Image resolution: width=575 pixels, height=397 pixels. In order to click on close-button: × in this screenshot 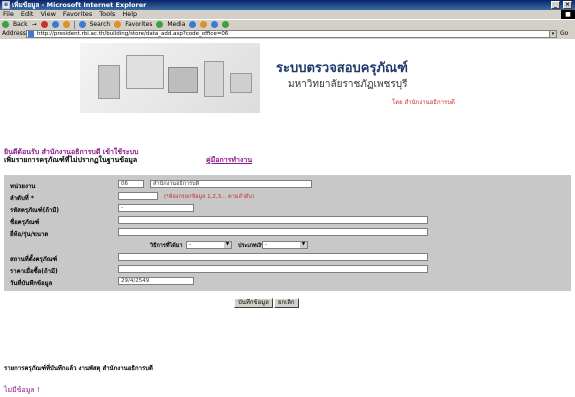, I will do `click(567, 5)`.